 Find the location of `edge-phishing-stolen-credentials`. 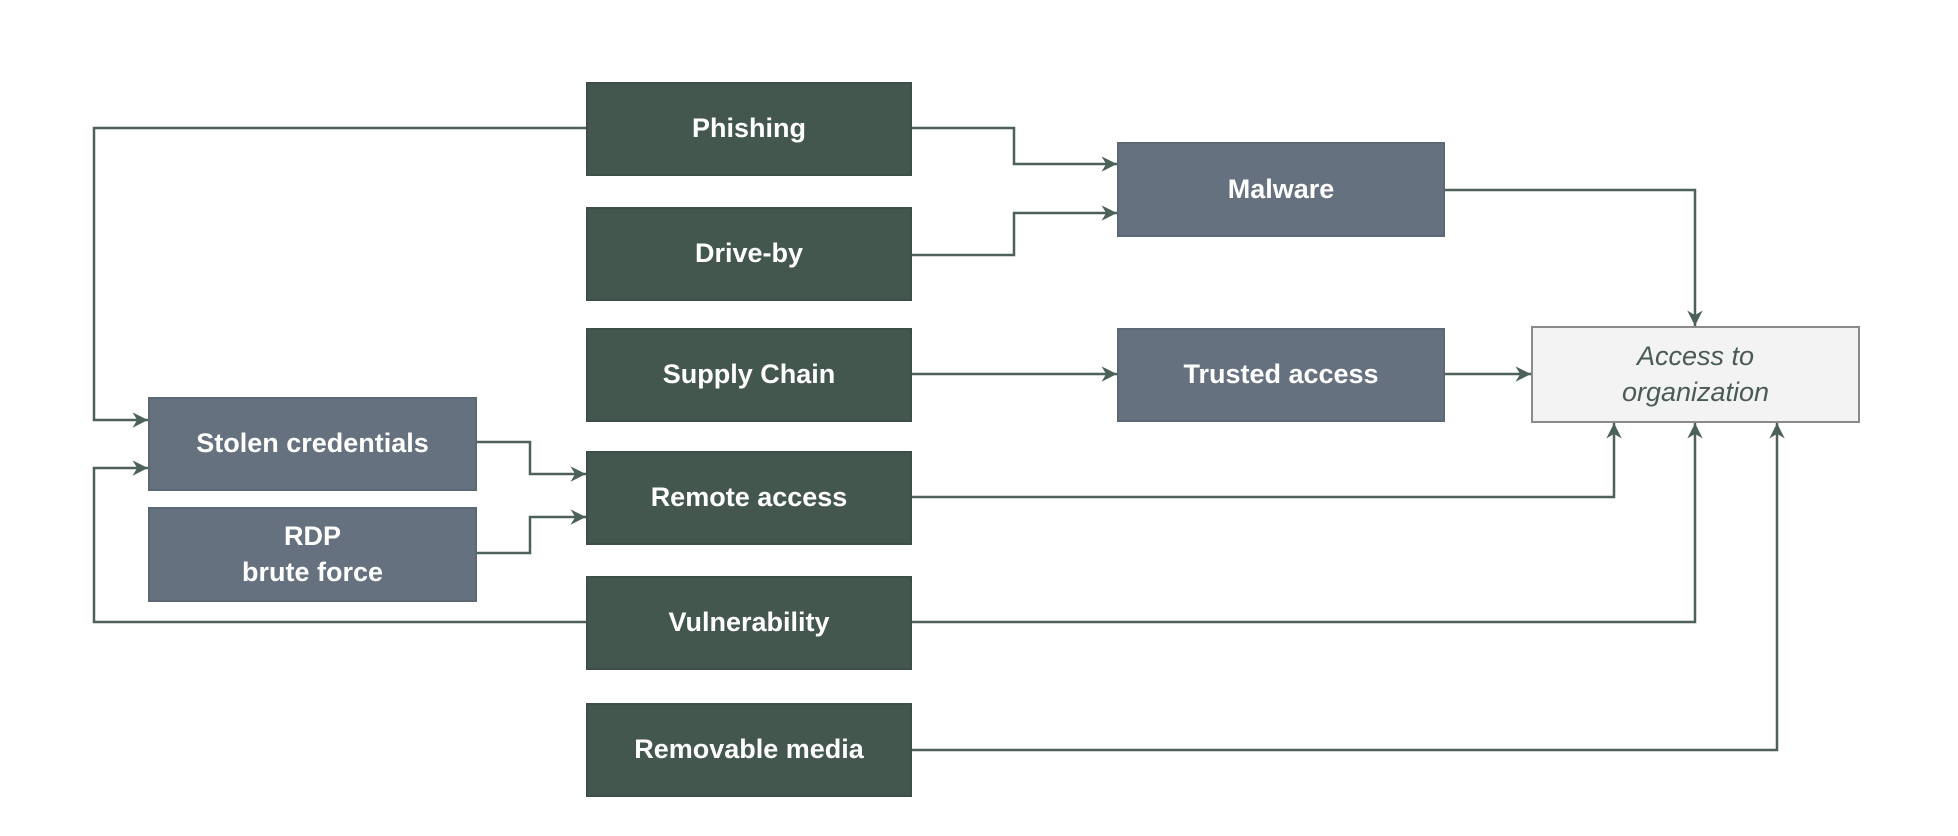

edge-phishing-stolen-credentials is located at coordinates (339, 277).